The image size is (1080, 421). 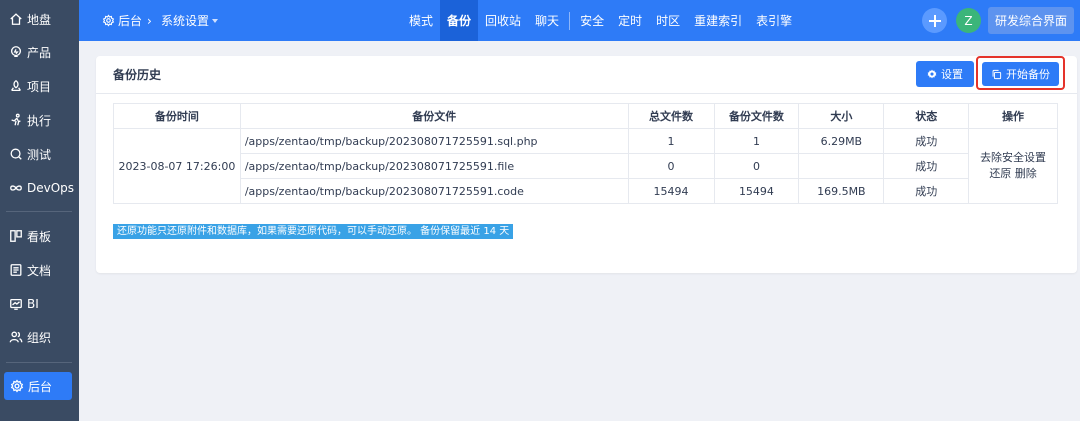 I want to click on sidebar-item-docs: 文档, so click(x=39, y=270).